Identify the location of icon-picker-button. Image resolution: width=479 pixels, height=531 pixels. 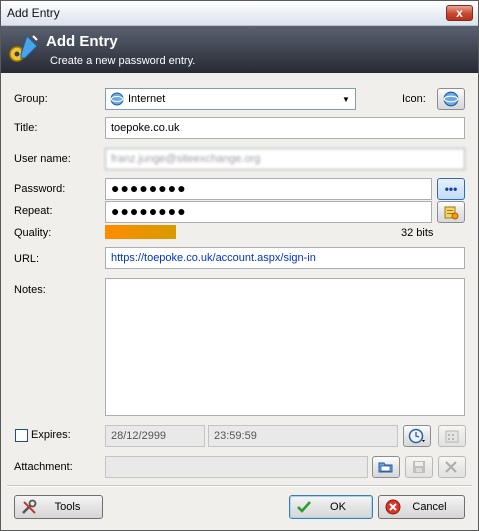
(451, 99).